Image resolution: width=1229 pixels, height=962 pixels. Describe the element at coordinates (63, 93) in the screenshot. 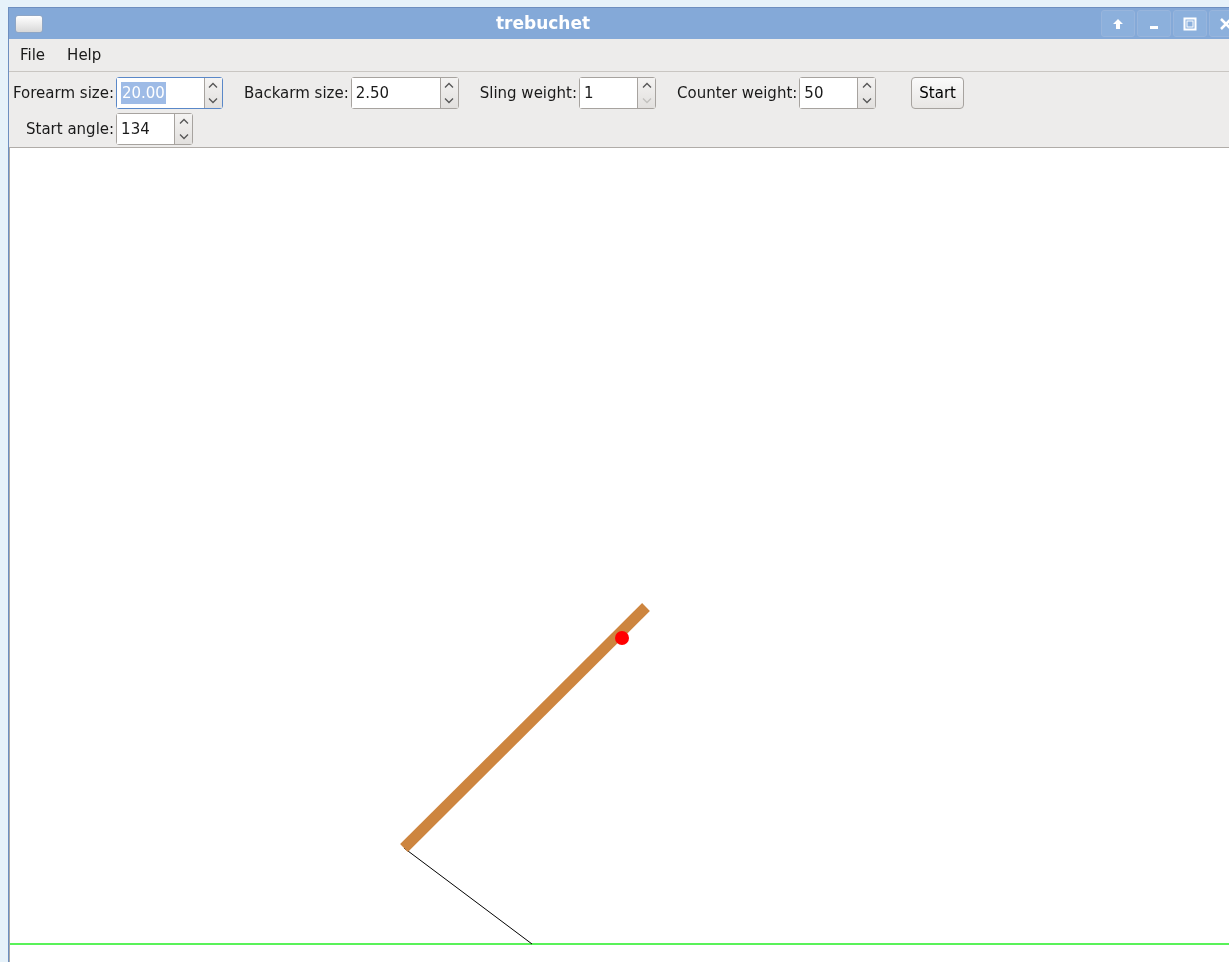

I see `field-label: Forearm size:` at that location.